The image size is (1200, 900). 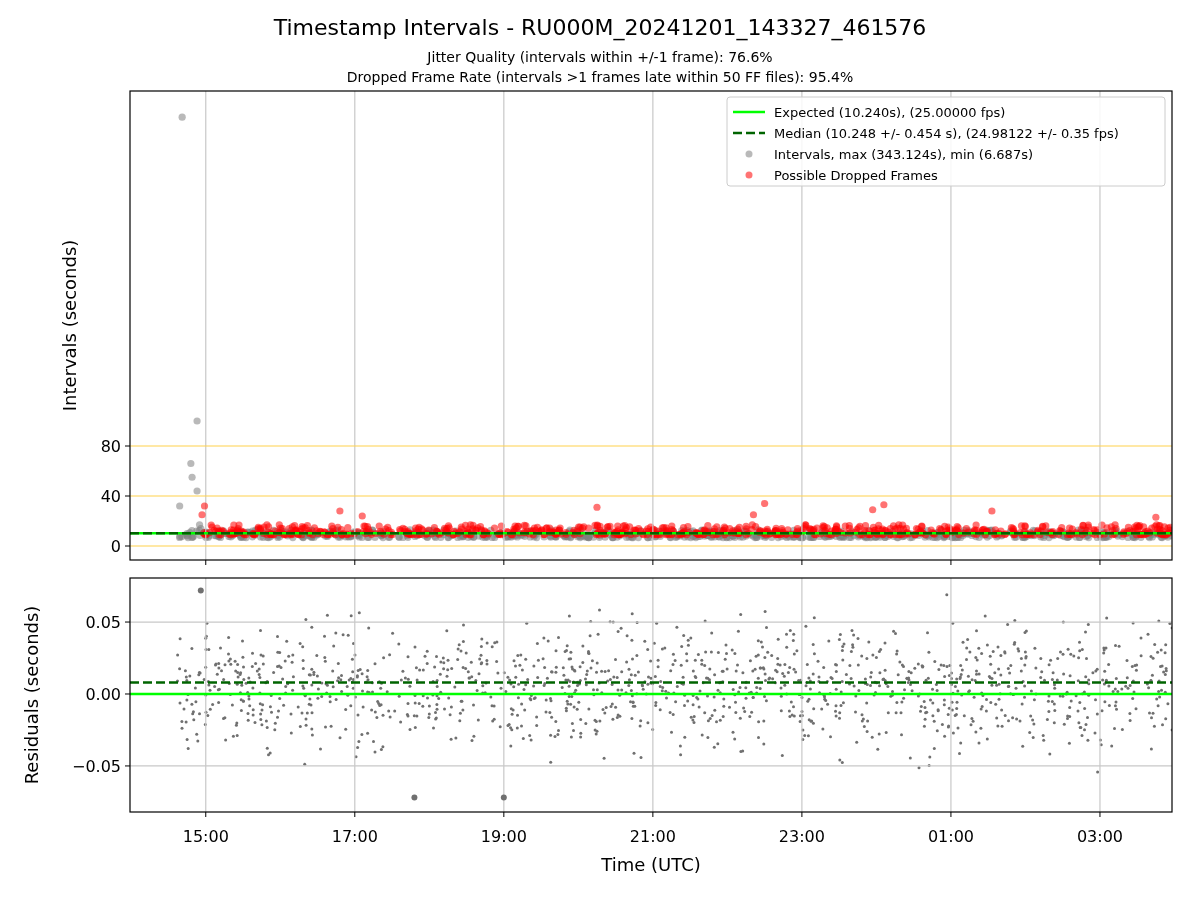 What do you see at coordinates (856, 175) in the screenshot?
I see `legend-label: Possible Dropped Frames` at bounding box center [856, 175].